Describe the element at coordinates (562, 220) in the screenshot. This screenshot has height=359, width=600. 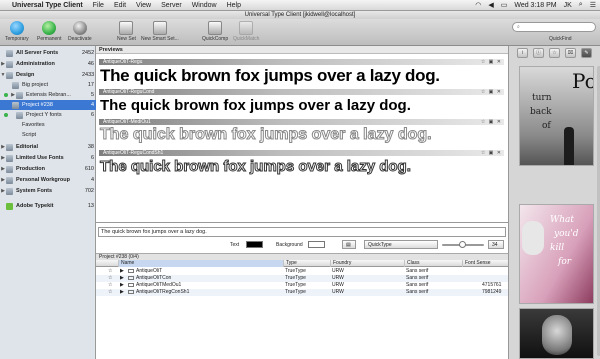
I see `cover-line: What` at that location.